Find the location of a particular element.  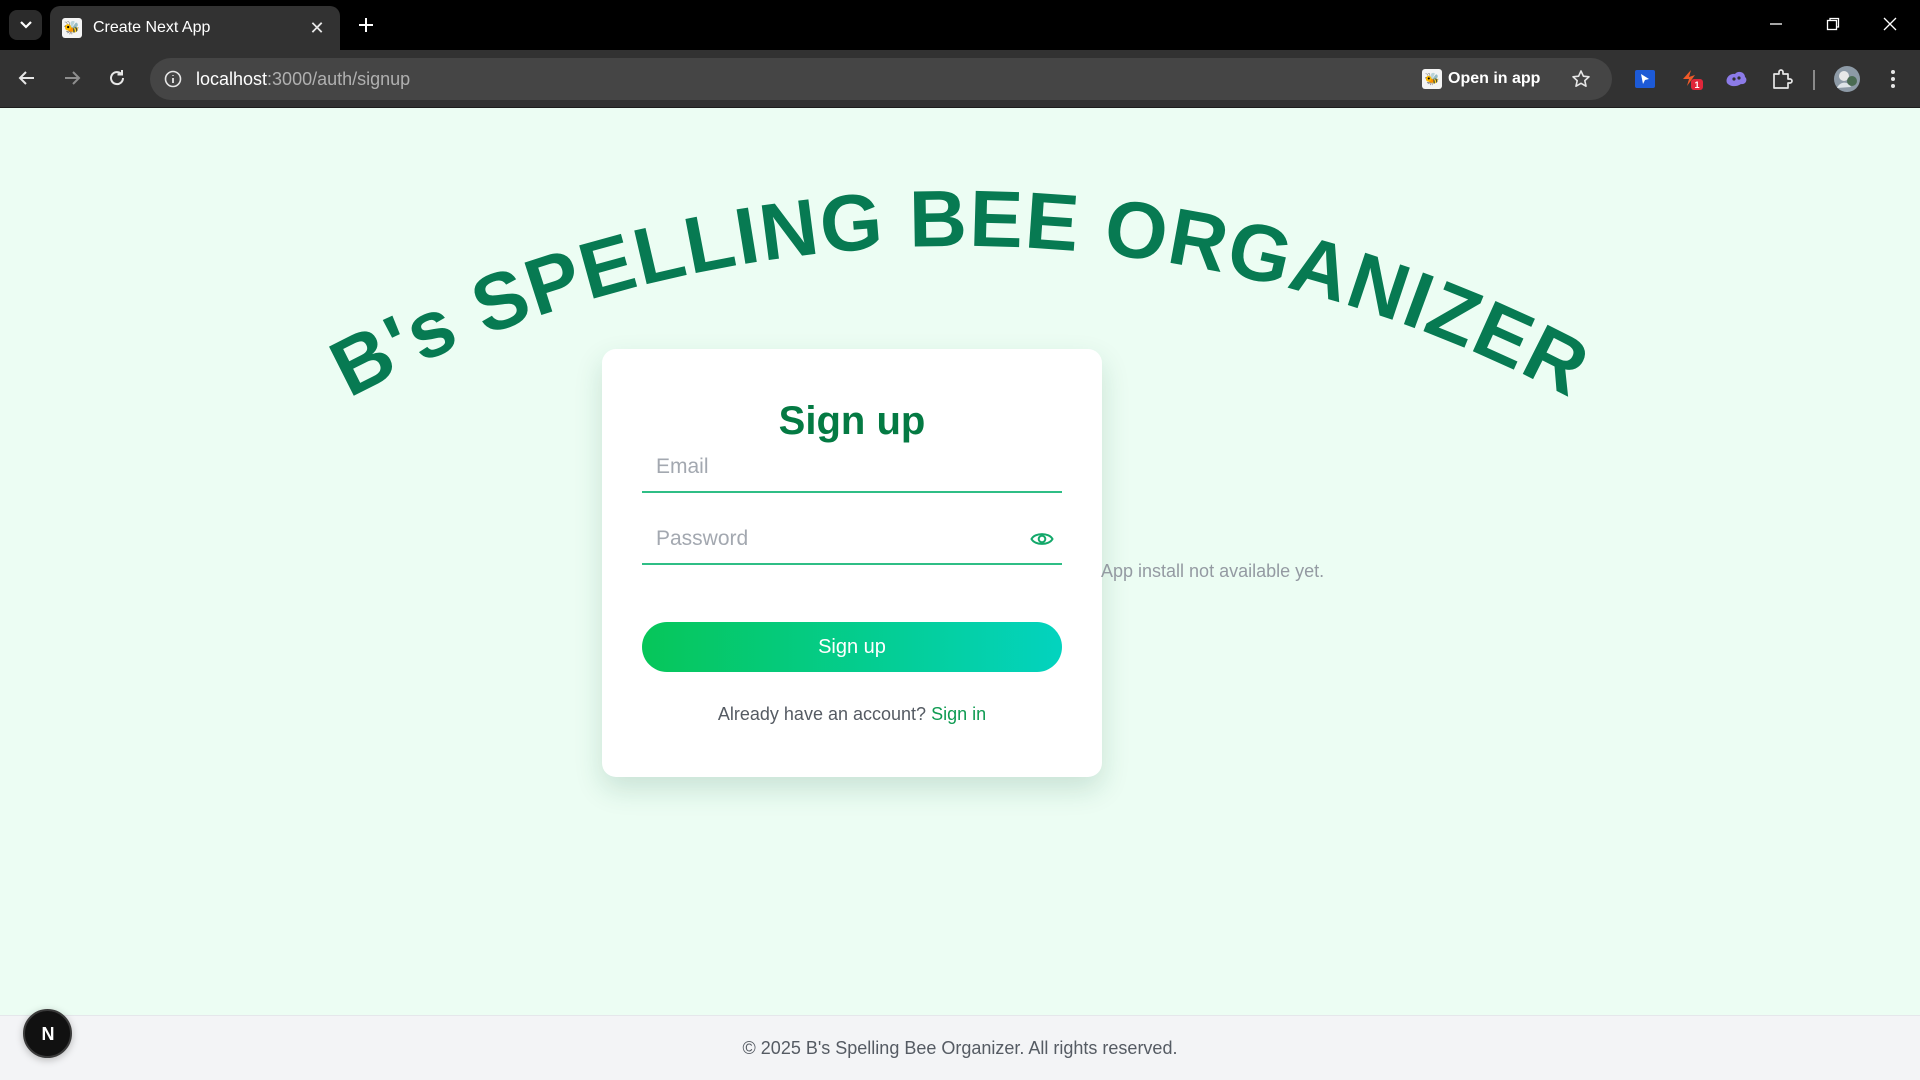

minimize-button is located at coordinates (1776, 24).